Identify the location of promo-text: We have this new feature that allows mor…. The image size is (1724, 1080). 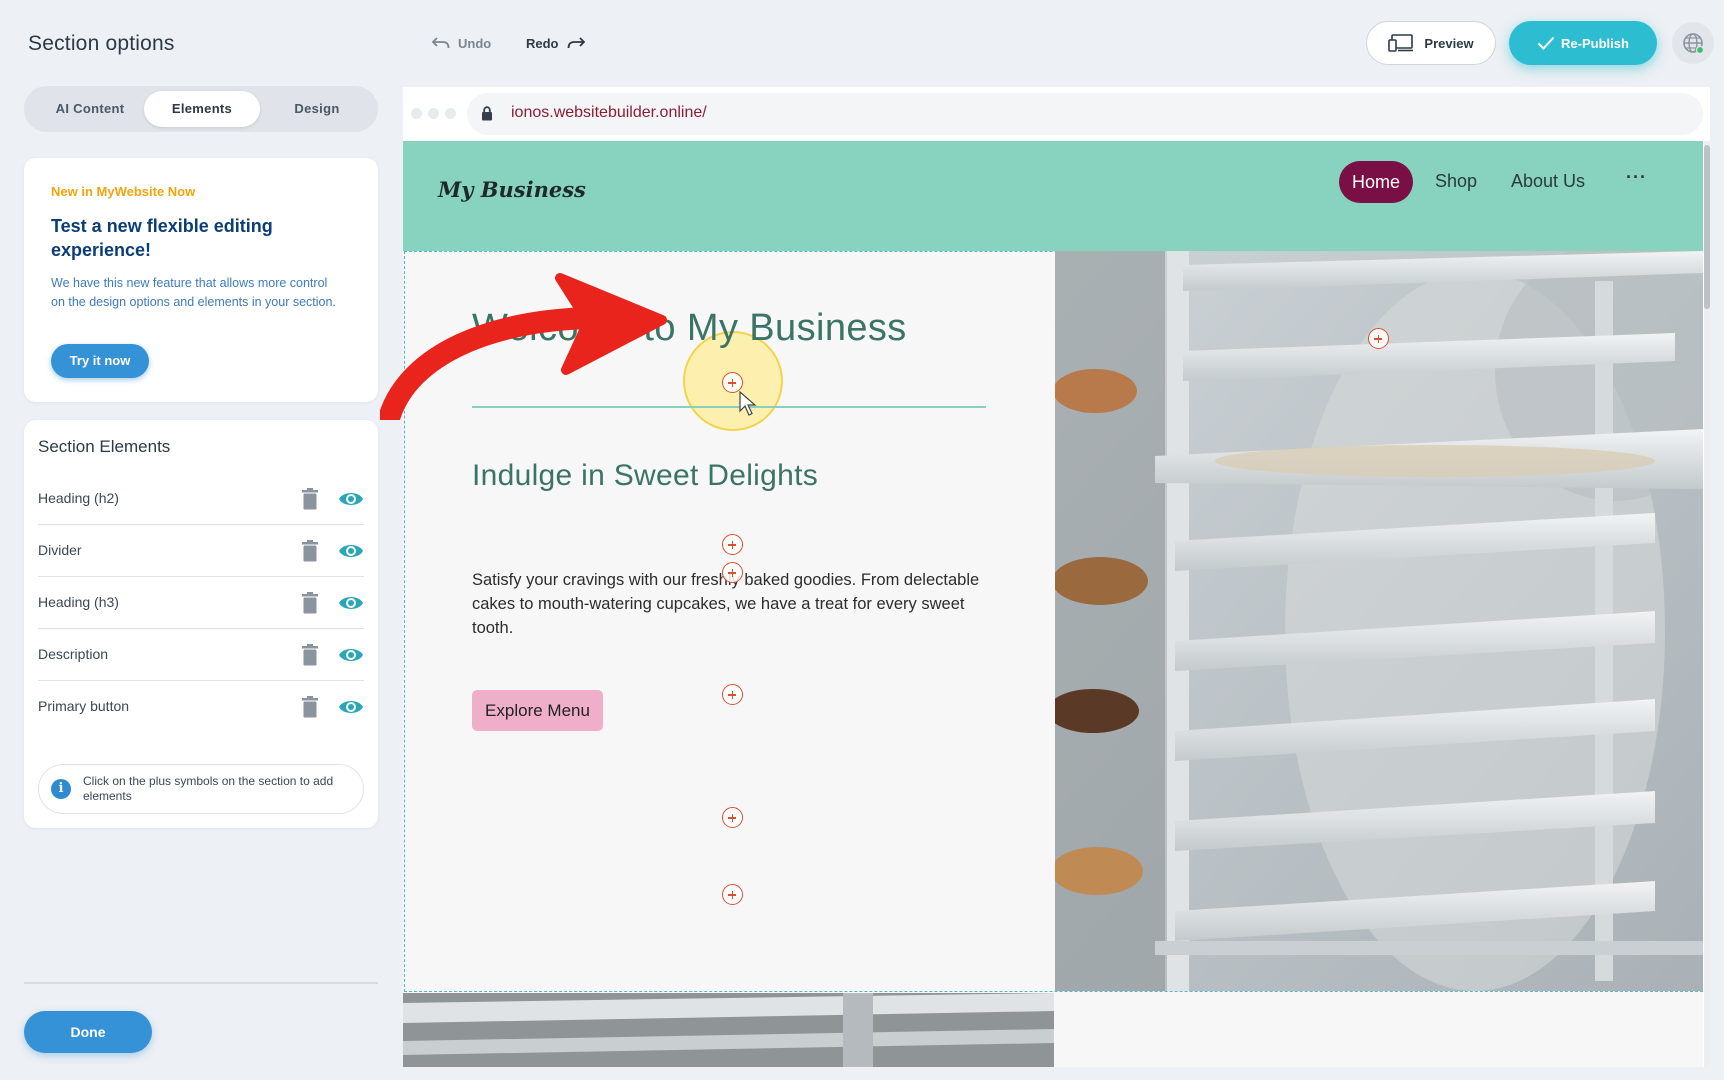
(193, 292).